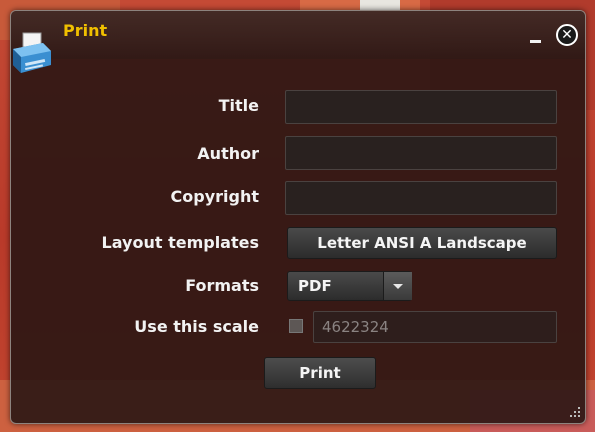  What do you see at coordinates (435, 327) in the screenshot?
I see `scale-field` at bounding box center [435, 327].